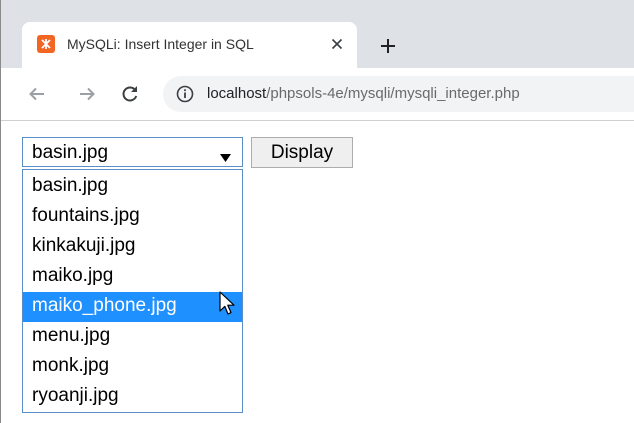 The image size is (634, 423). Describe the element at coordinates (130, 94) in the screenshot. I see `reload-icon` at that location.